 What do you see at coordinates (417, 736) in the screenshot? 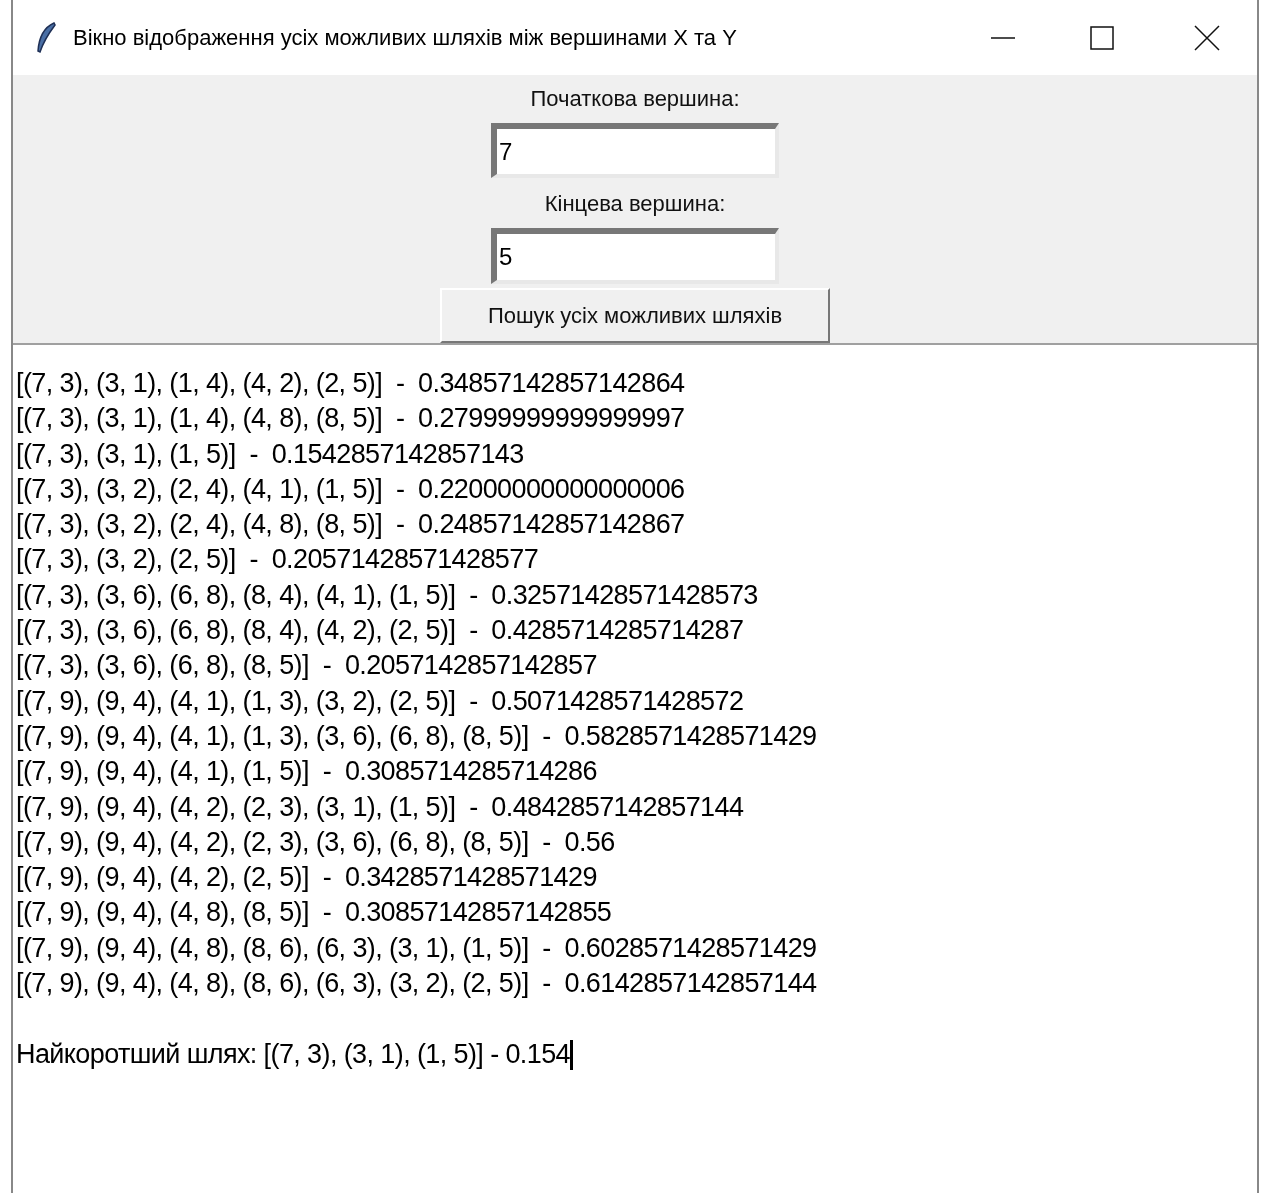
I see `path-result-line: [(7, 9), (9, 4), (4, 1), (1, 3), (3, 6), (6, 8), (8, 5)] - 0.5828571428571429` at bounding box center [417, 736].